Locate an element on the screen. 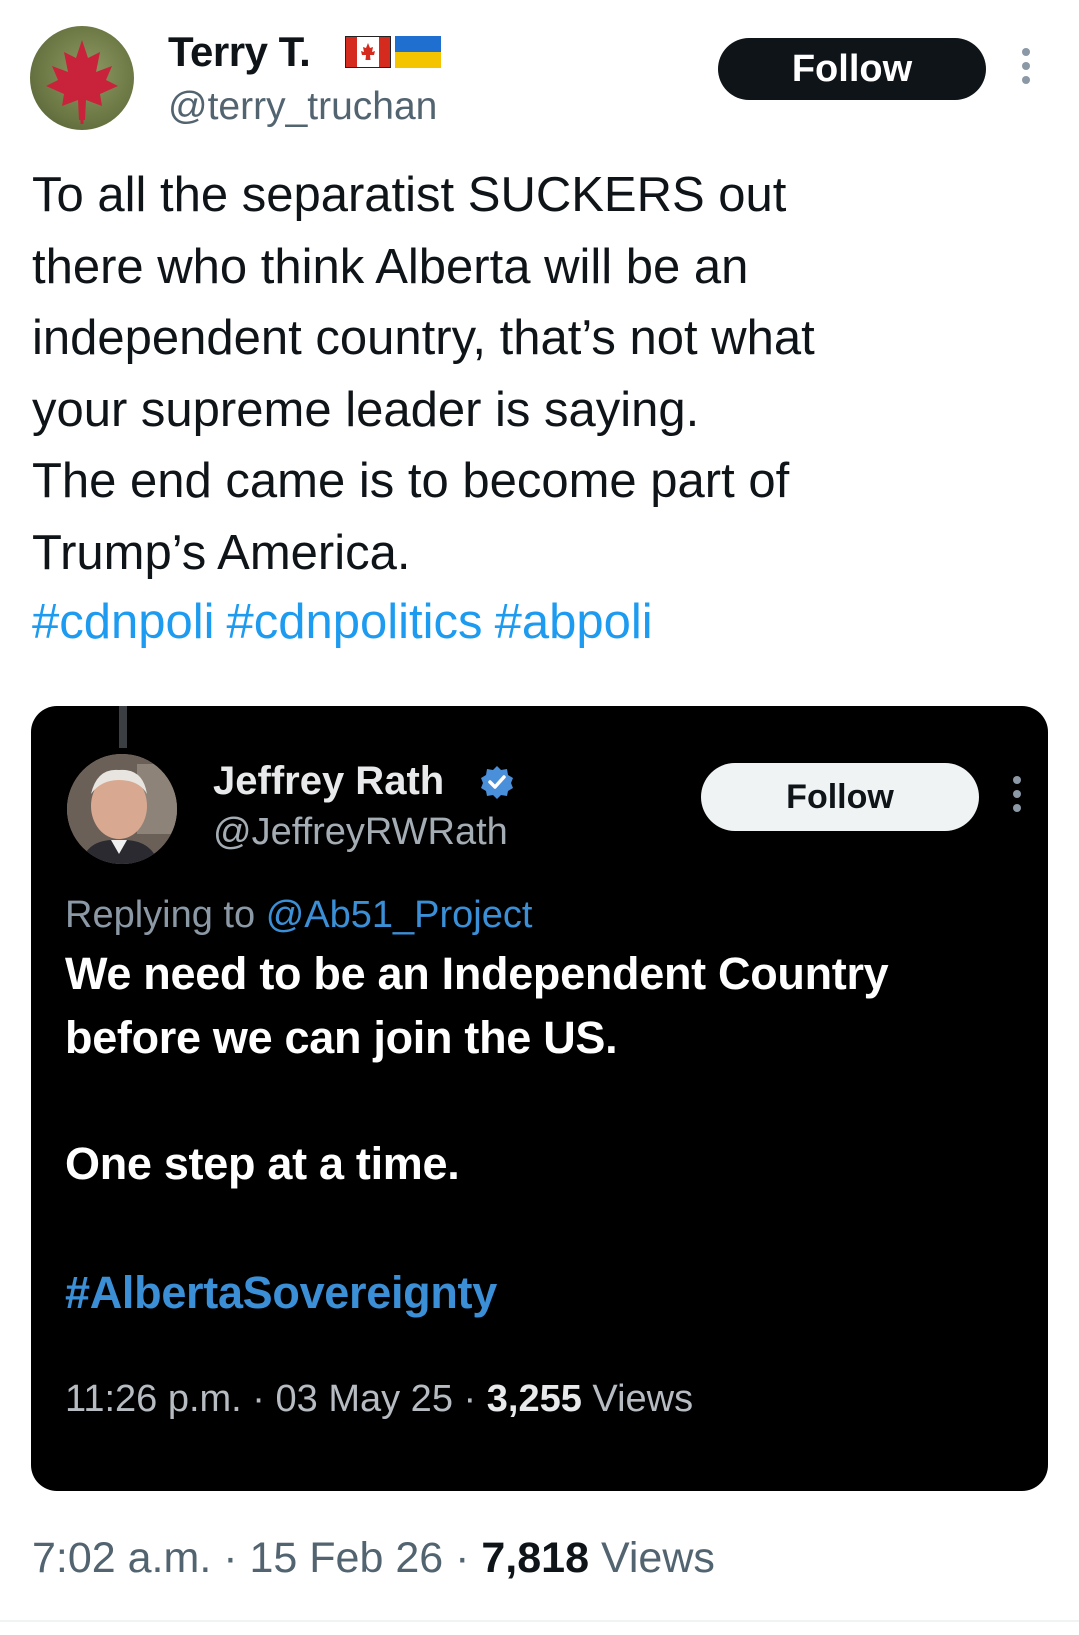 The height and width of the screenshot is (1635, 1079). quoted-author-handle: @JeffreyRWRath is located at coordinates (360, 832).